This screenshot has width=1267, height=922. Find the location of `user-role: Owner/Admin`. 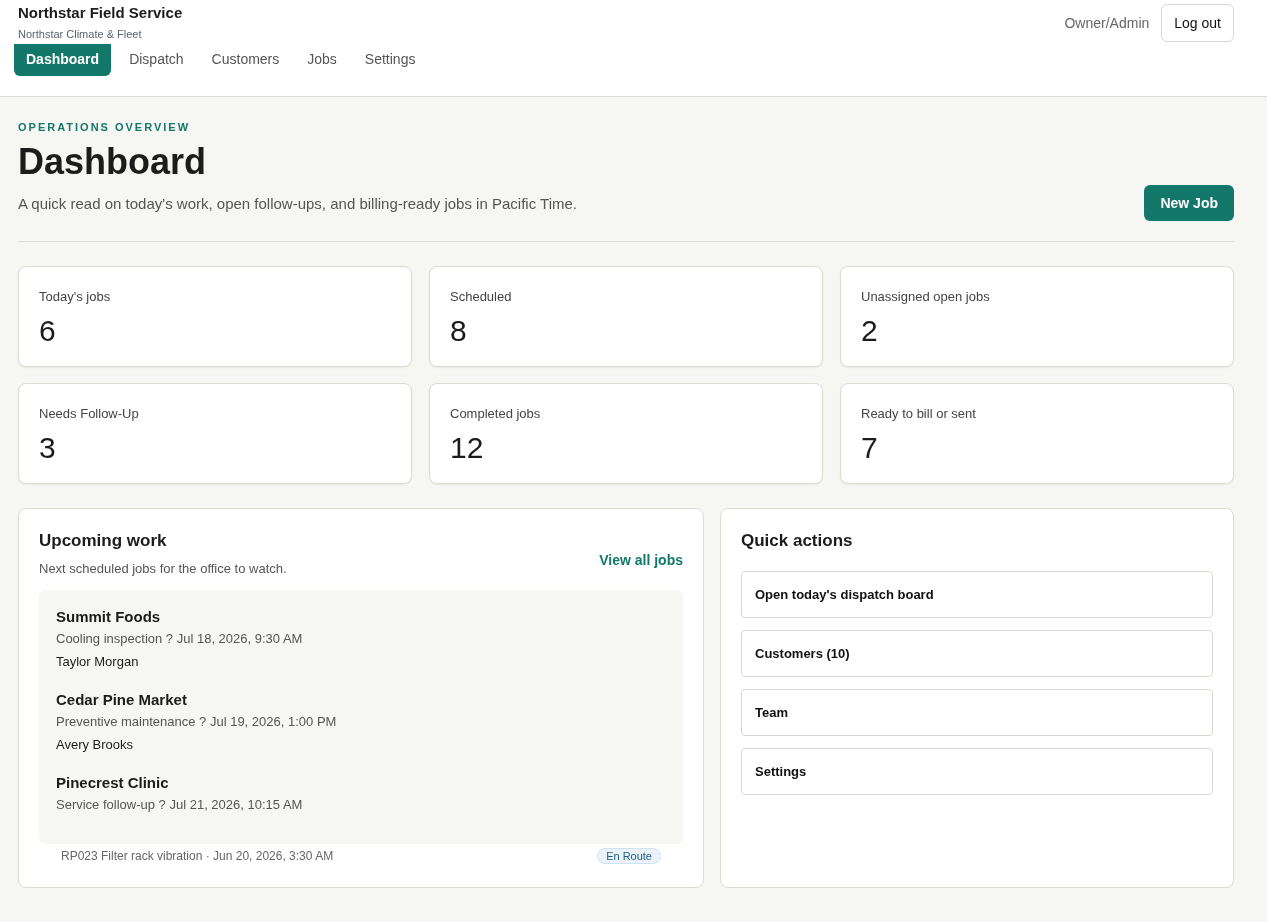

user-role: Owner/Admin is located at coordinates (1107, 23).